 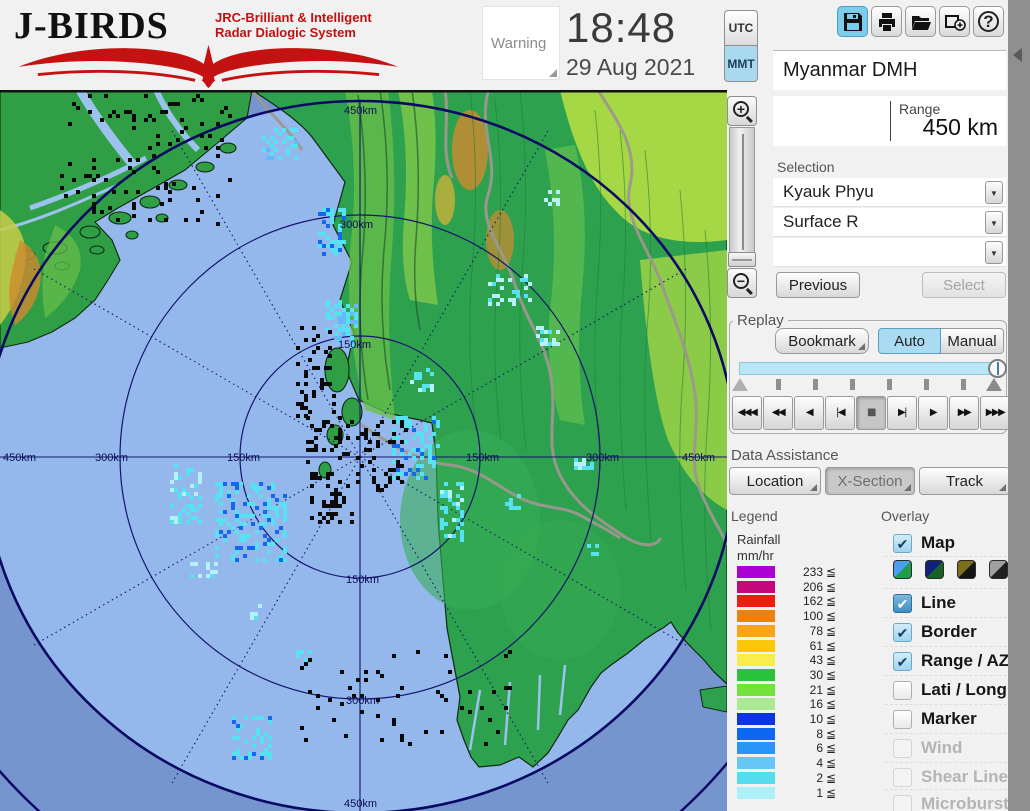 I want to click on replay-timeline-track, so click(x=870, y=368).